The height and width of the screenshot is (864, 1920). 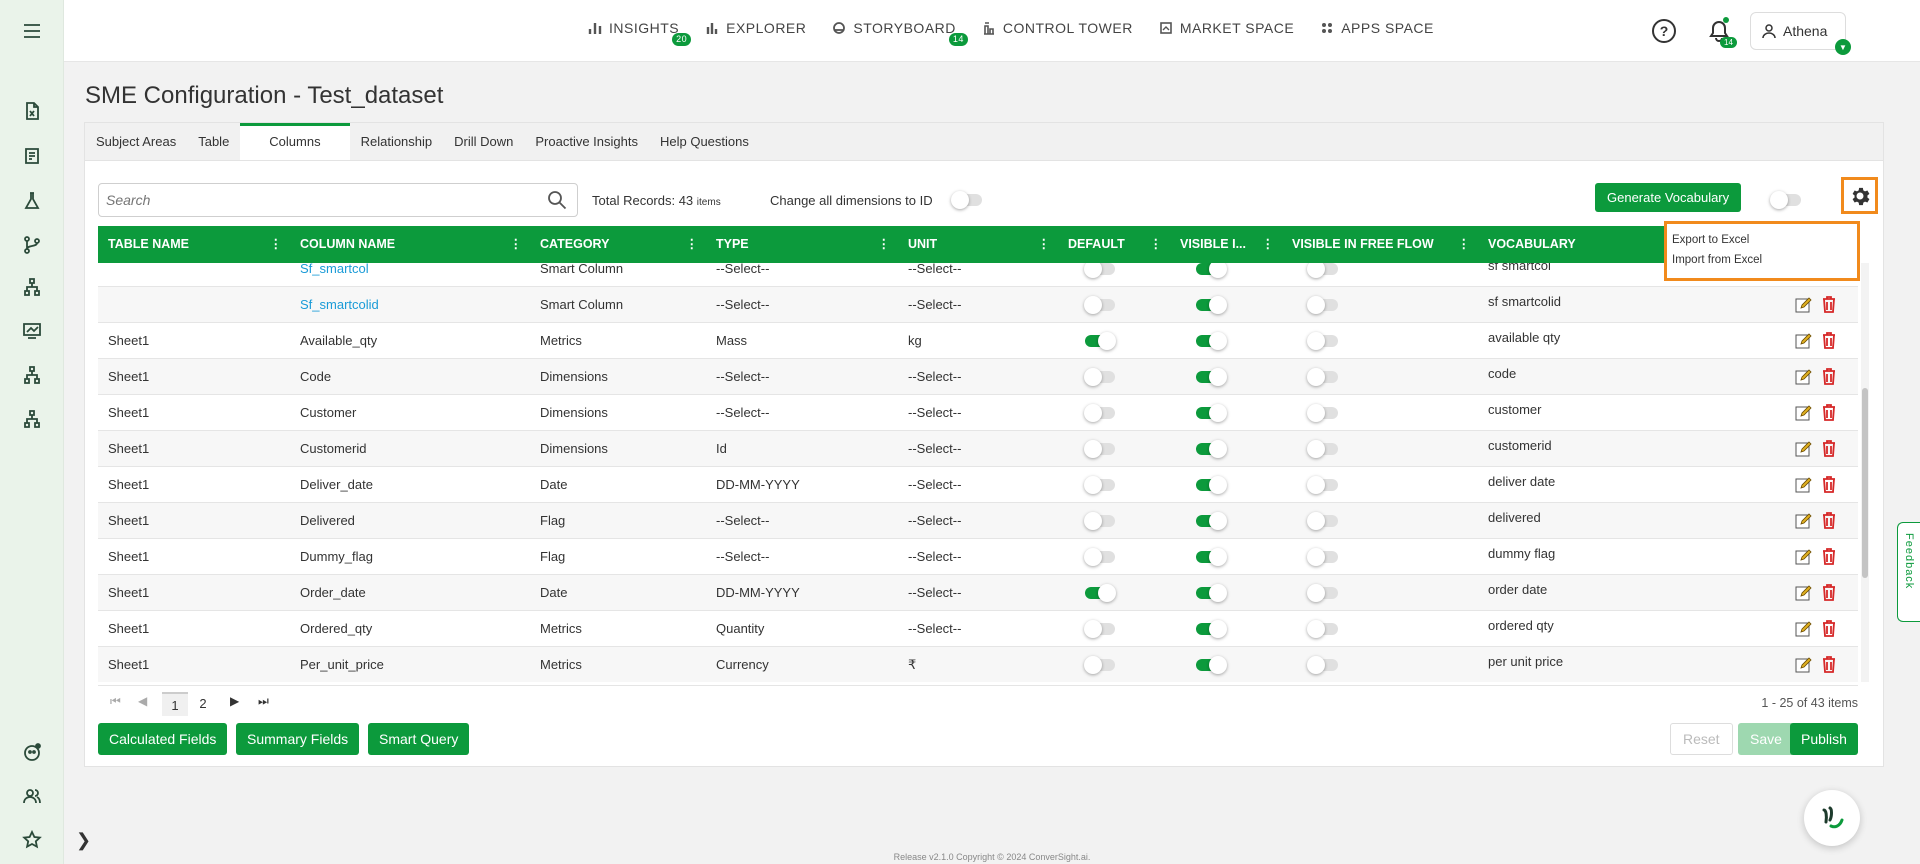 What do you see at coordinates (194, 244) in the screenshot?
I see `column-header-table-name: TABLE NAME ⋮` at bounding box center [194, 244].